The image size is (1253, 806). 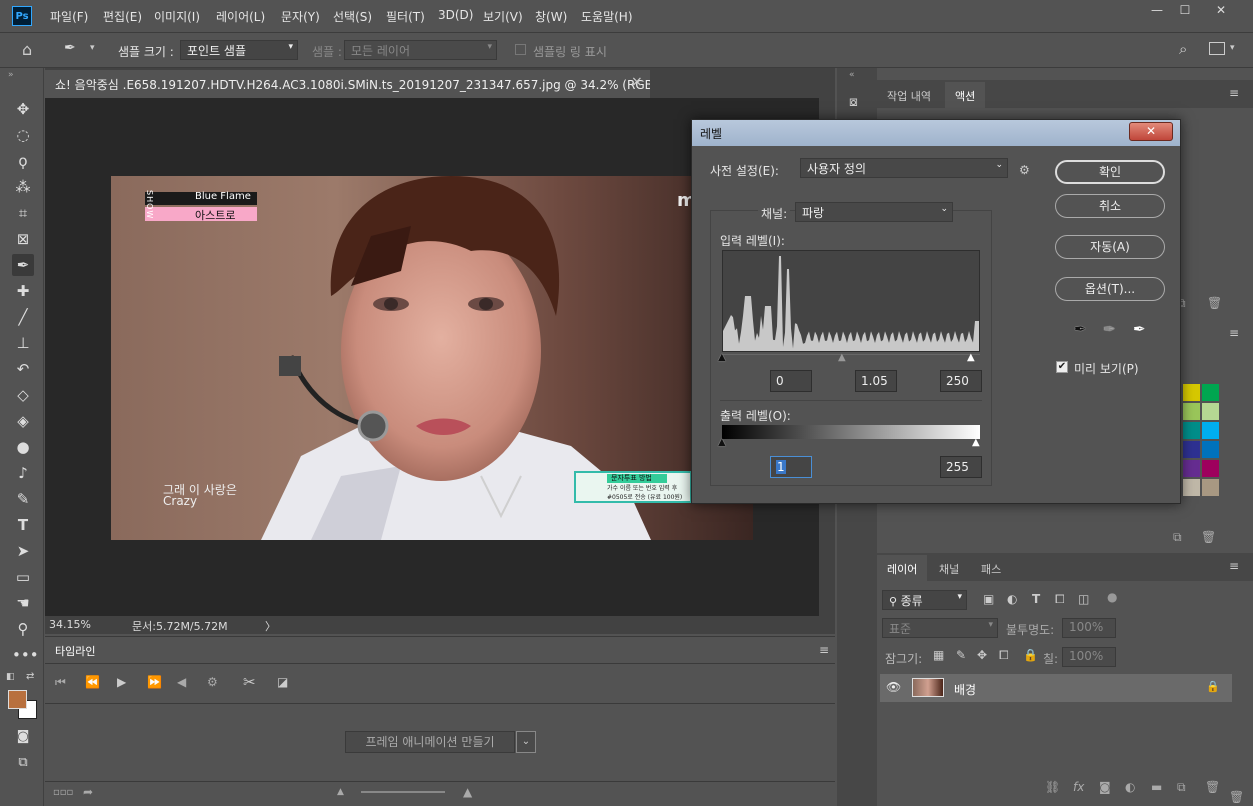 What do you see at coordinates (722, 442) in the screenshot?
I see `output-black-slider: ▲` at bounding box center [722, 442].